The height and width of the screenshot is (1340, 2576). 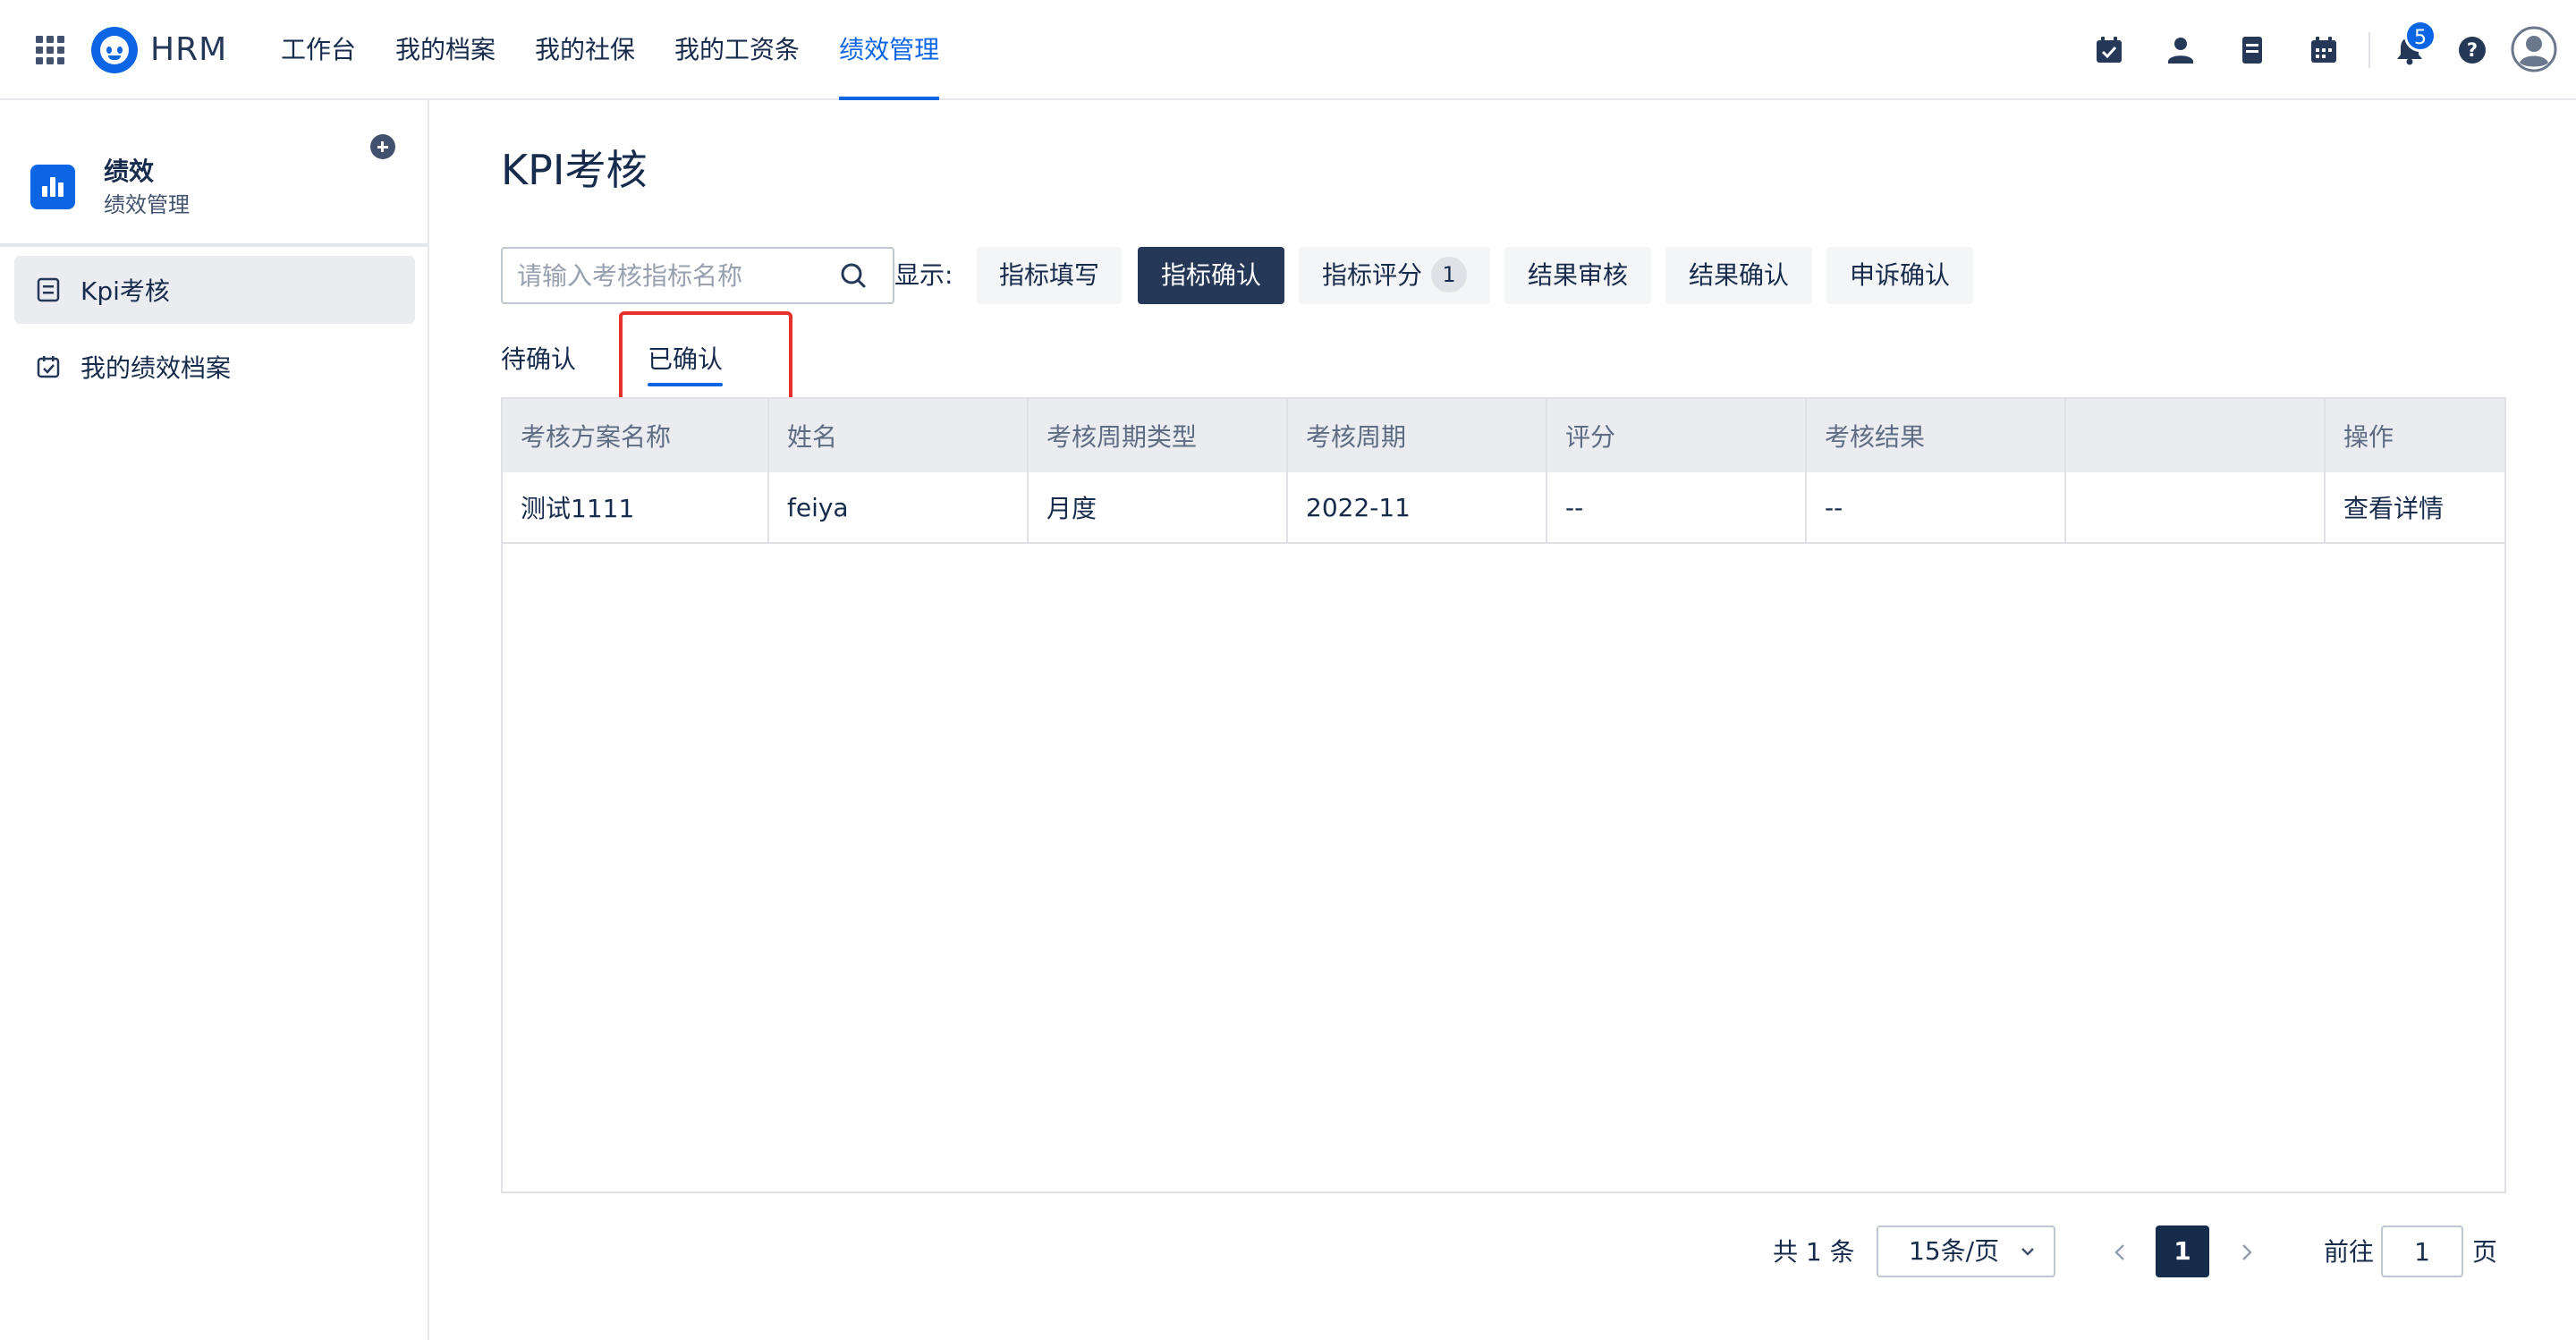 What do you see at coordinates (2196, 507) in the screenshot?
I see `cell-empty` at bounding box center [2196, 507].